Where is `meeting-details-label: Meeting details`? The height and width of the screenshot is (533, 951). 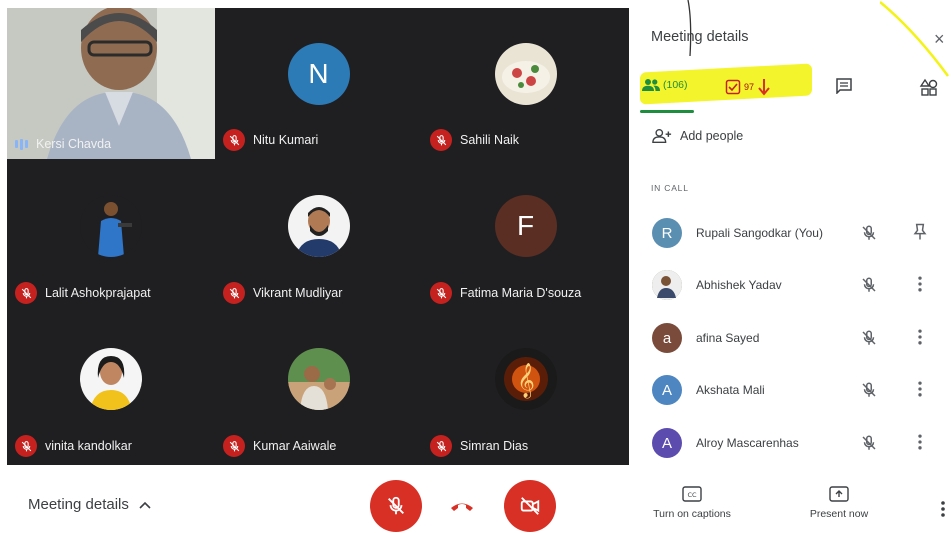 meeting-details-label: Meeting details is located at coordinates (78, 504).